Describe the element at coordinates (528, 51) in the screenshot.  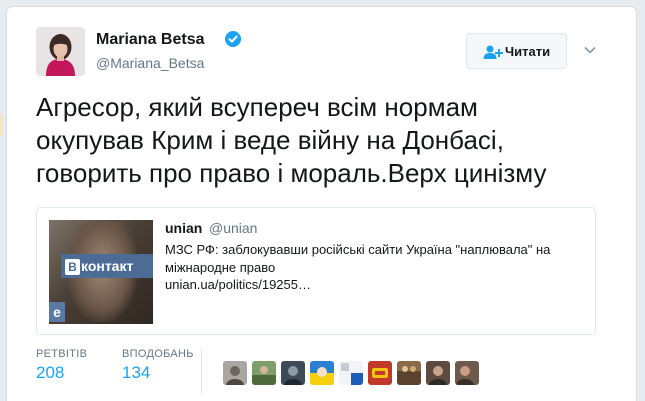
I see `follow-button-label: Читати` at that location.